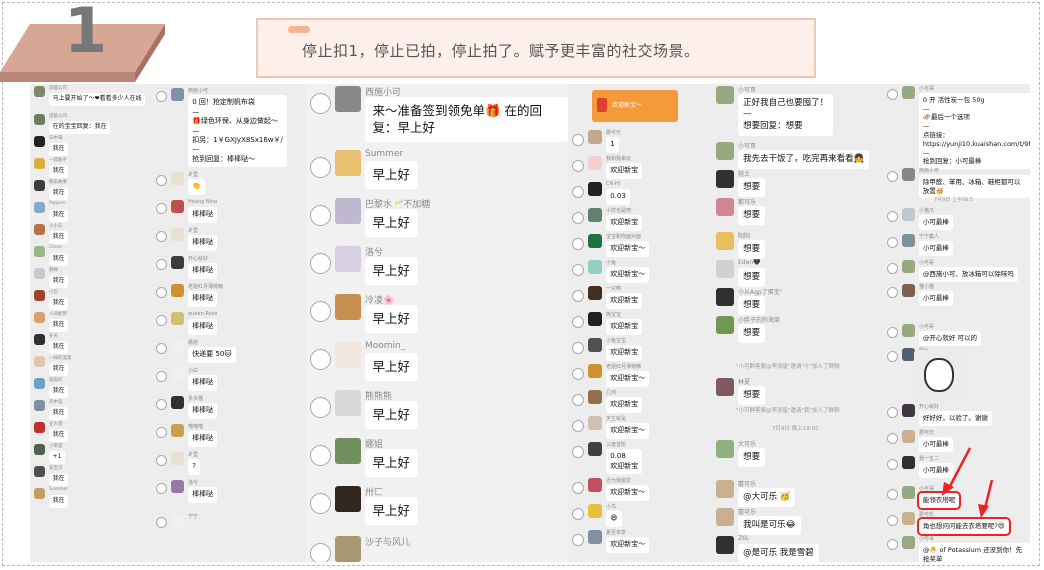  I want to click on message-bubble: @西施小可、放冰箱可以除味吗, so click(968, 274).